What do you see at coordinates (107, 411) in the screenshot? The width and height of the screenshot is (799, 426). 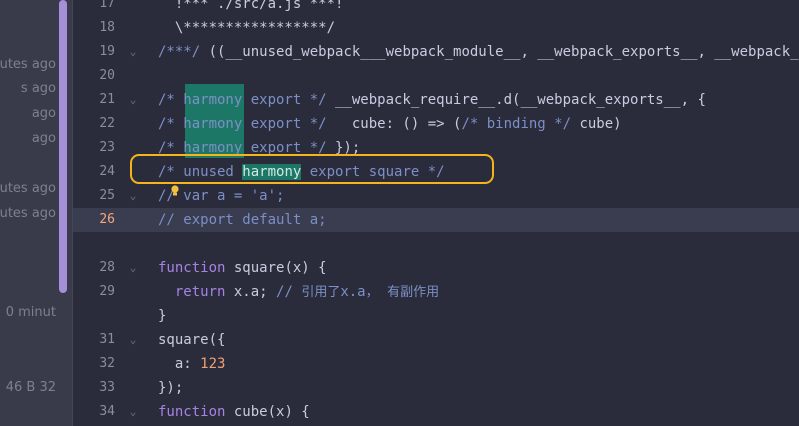 I see `line-number: 34` at bounding box center [107, 411].